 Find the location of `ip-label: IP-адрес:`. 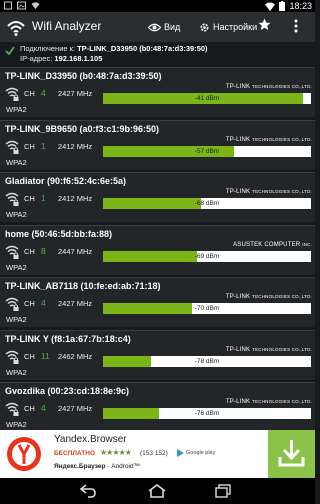

ip-label: IP-адрес: is located at coordinates (37, 58).